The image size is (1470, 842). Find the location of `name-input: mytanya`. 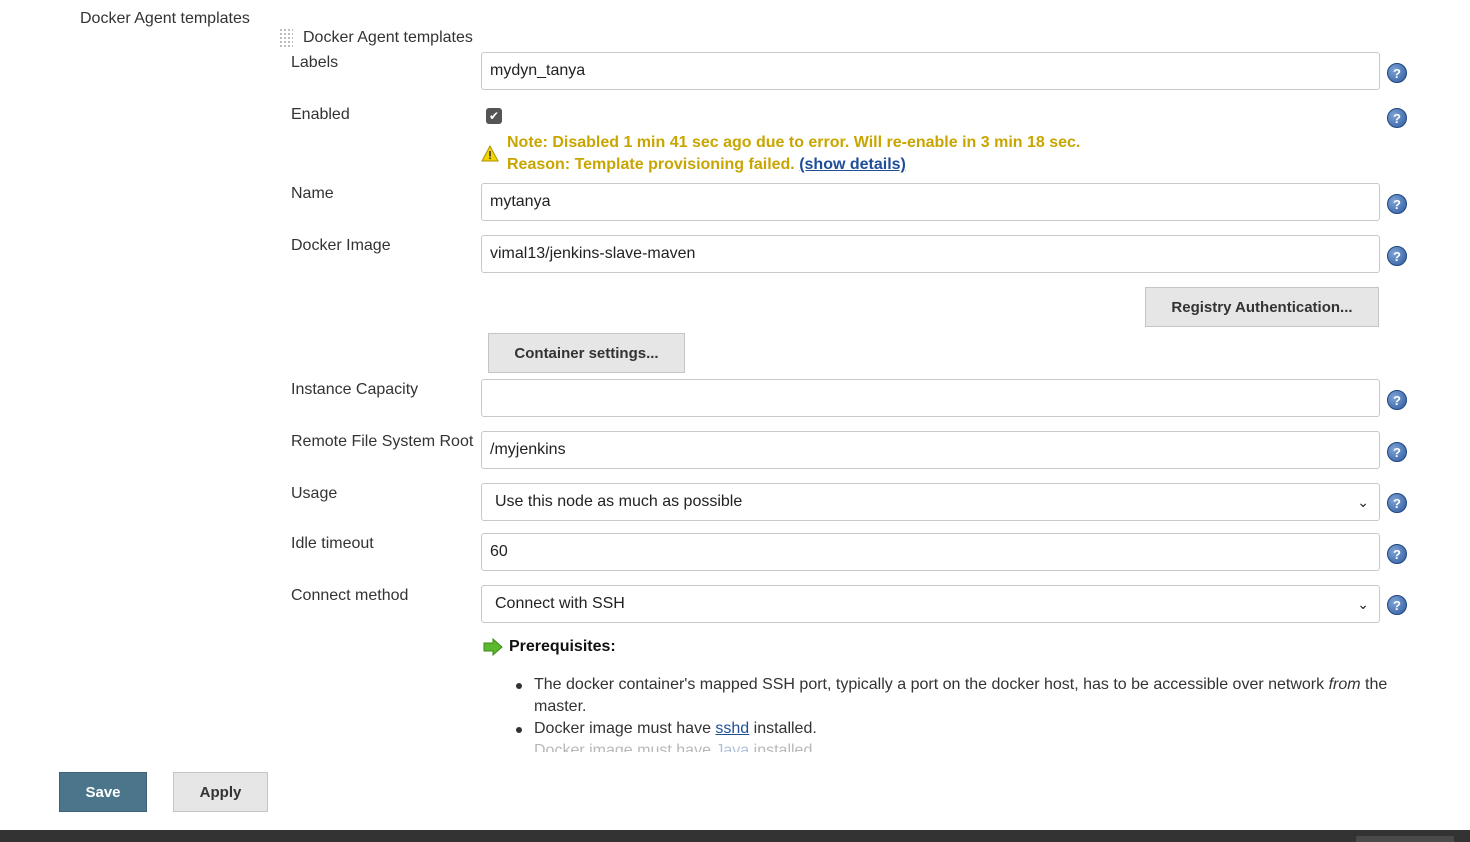

name-input: mytanya is located at coordinates (930, 202).